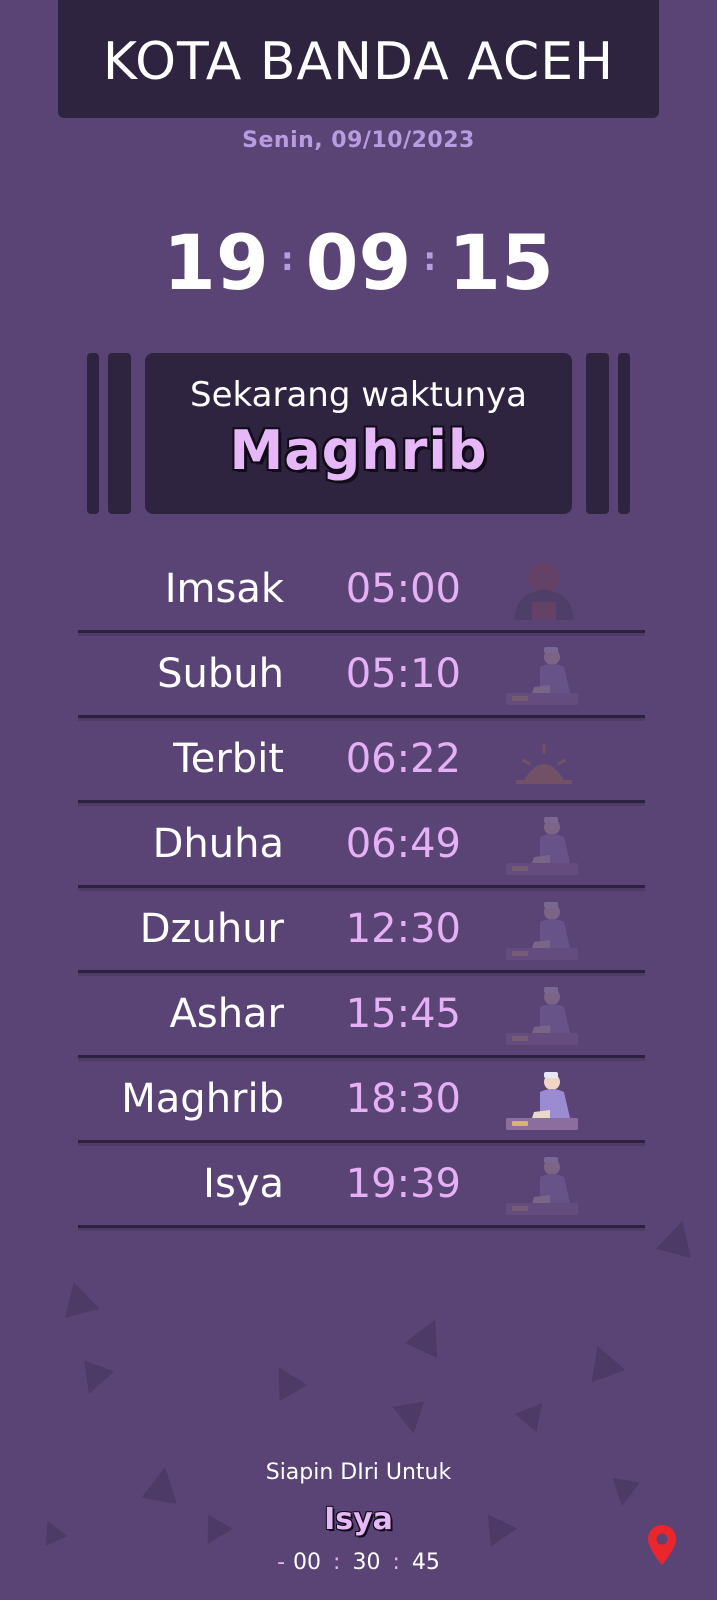 This screenshot has height=1600, width=717. Describe the element at coordinates (226, 1014) in the screenshot. I see `prayer-name: Ashar` at that location.